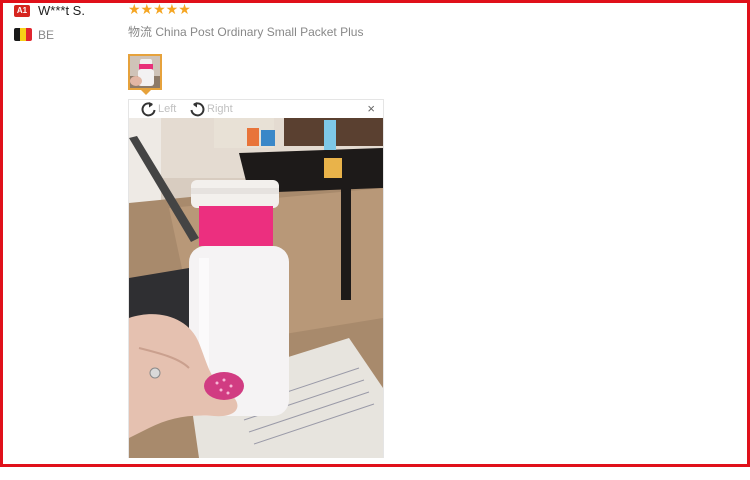  Describe the element at coordinates (259, 32) in the screenshot. I see `shipping-method: China Post Ordinary Small Packet Plus` at that location.